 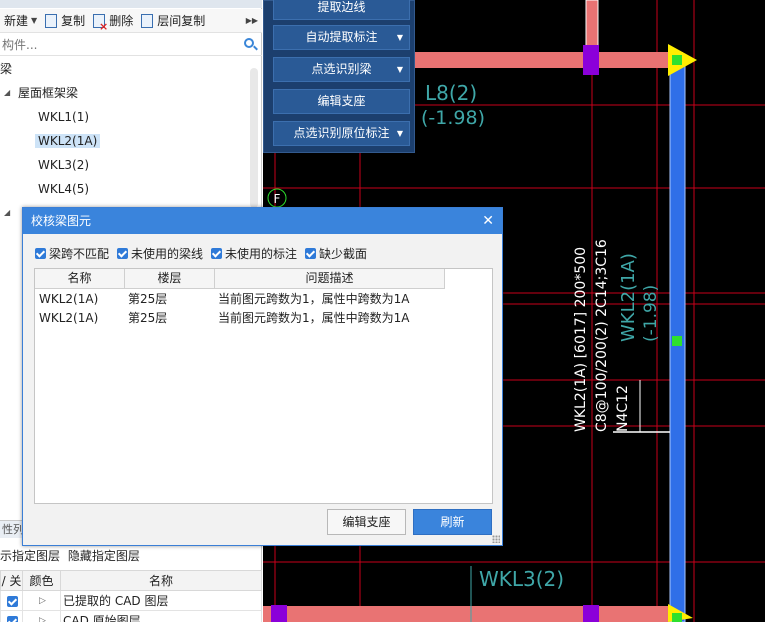 I want to click on filter-label: 缺少截面, so click(x=343, y=254).